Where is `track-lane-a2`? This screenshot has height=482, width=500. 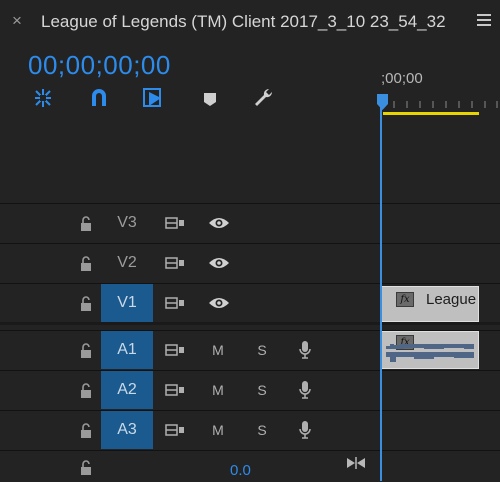
track-lane-a2 is located at coordinates (440, 389).